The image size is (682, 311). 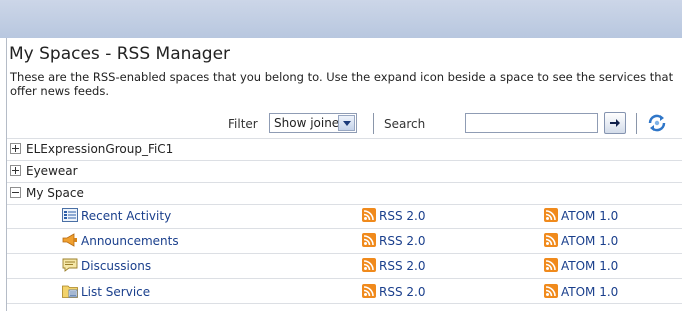 What do you see at coordinates (130, 241) in the screenshot?
I see `service-name: Announcements` at bounding box center [130, 241].